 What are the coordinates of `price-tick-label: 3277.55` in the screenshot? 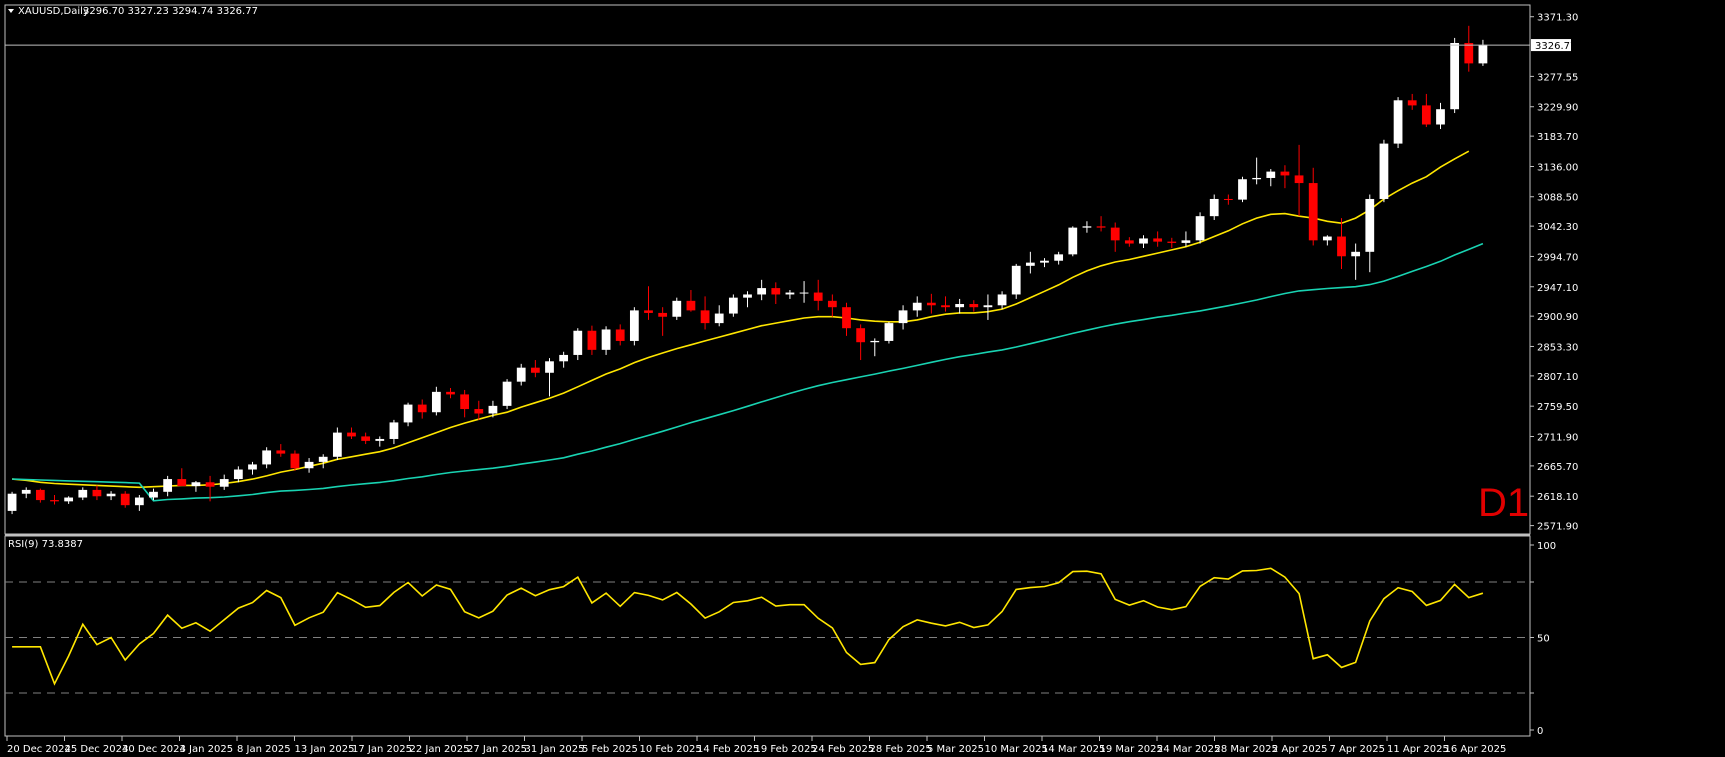 It's located at (1557, 77).